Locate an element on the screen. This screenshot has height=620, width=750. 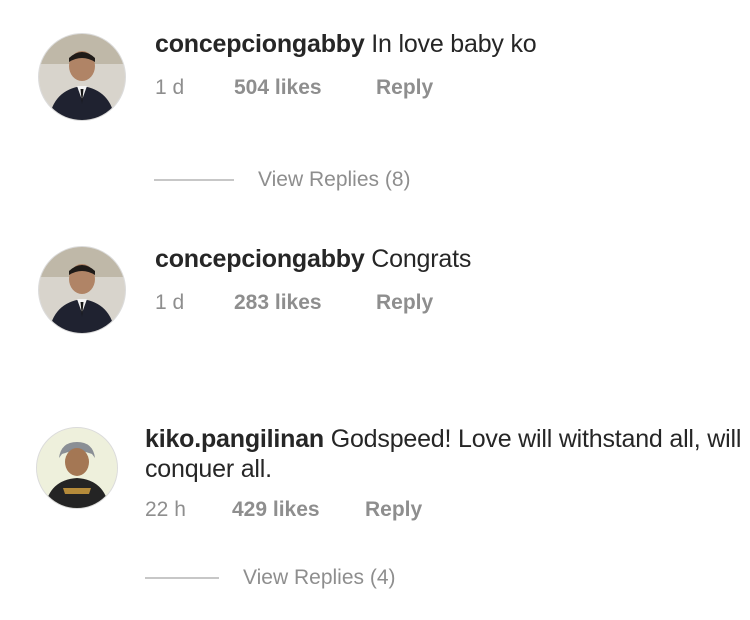
comment-text: concepciongabby In love baby ko is located at coordinates (346, 44).